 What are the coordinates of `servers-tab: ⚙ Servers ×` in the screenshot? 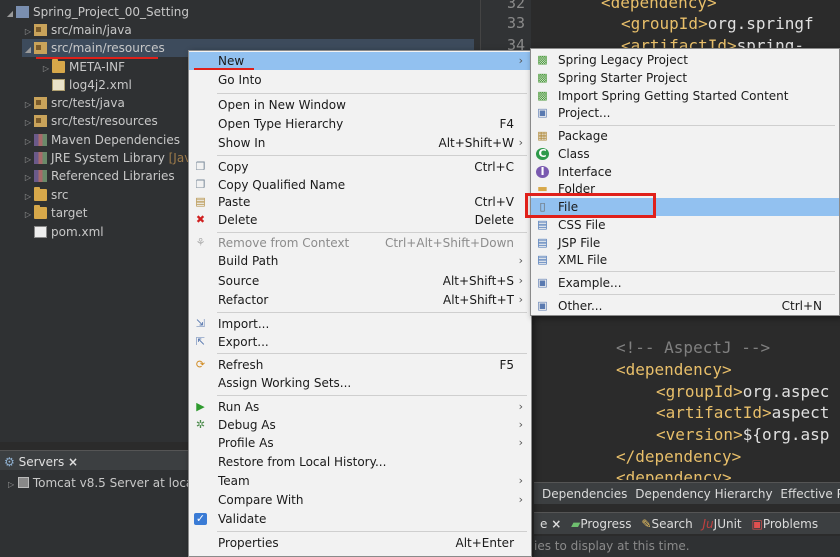 It's located at (41, 462).